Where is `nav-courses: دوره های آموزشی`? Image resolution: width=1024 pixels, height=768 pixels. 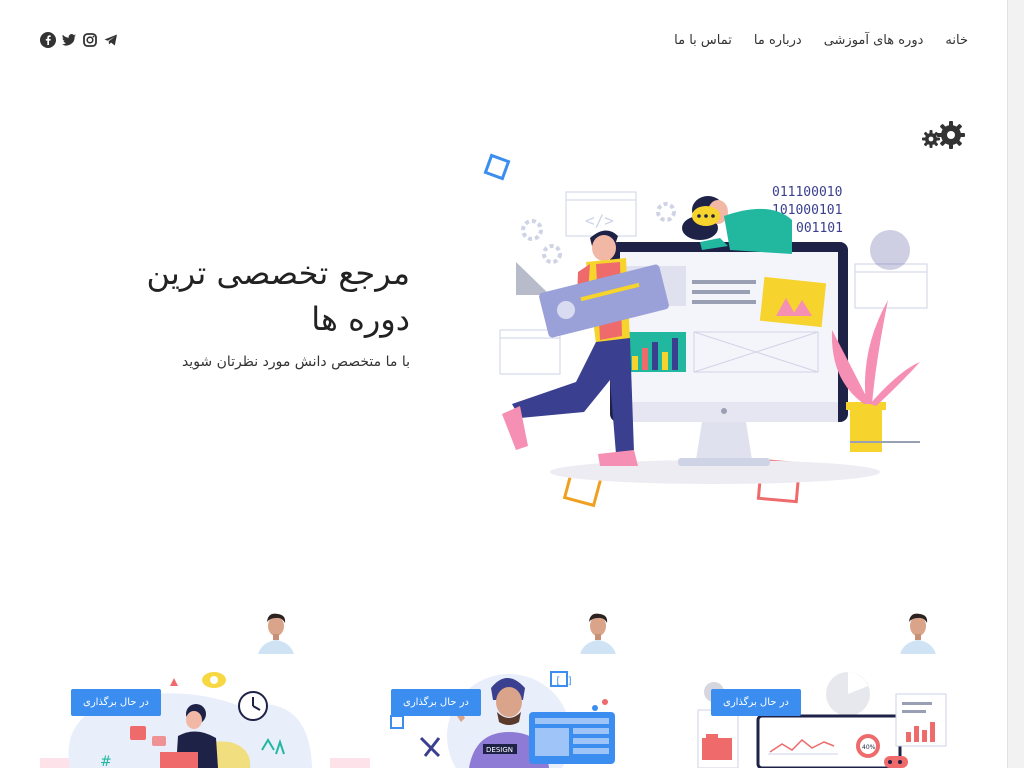
nav-courses: دوره های آموزشی is located at coordinates (874, 40).